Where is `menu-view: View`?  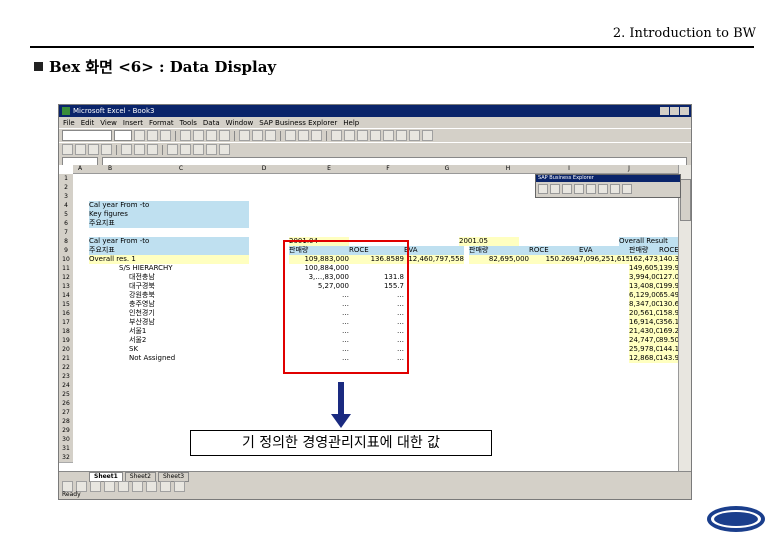 menu-view: View is located at coordinates (108, 123).